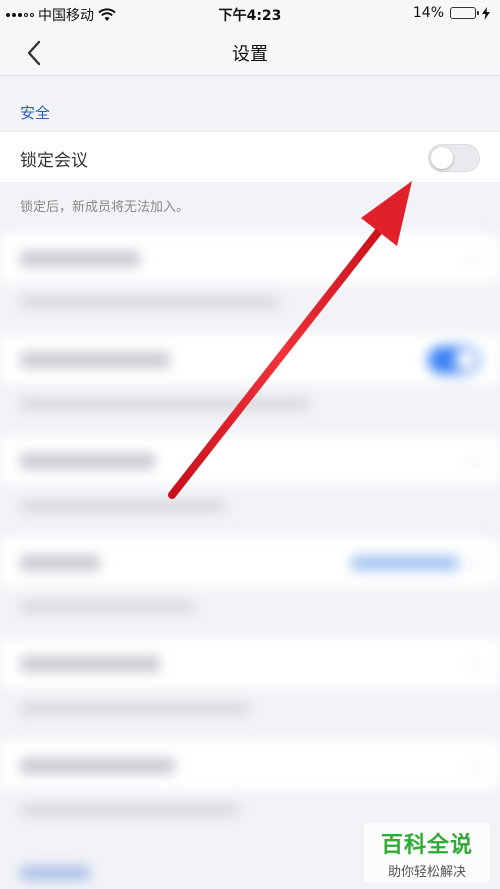 This screenshot has width=500, height=889. I want to click on watermark-subtitle: 助你轻松解决, so click(426, 872).